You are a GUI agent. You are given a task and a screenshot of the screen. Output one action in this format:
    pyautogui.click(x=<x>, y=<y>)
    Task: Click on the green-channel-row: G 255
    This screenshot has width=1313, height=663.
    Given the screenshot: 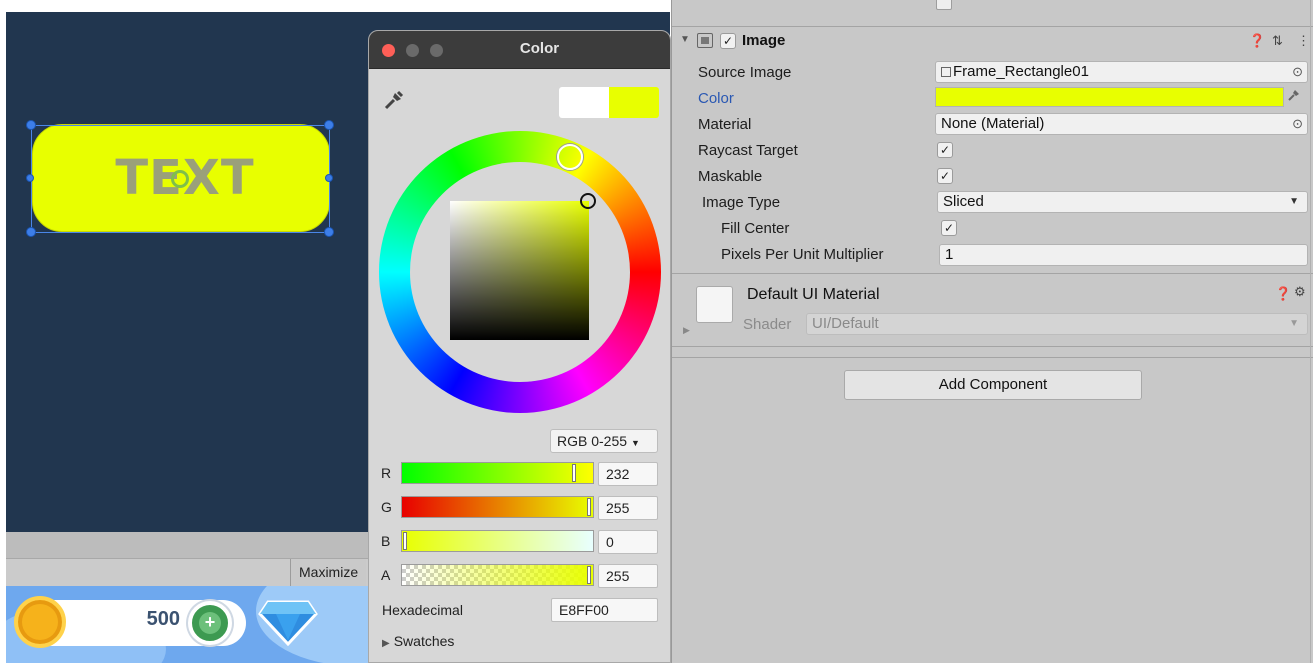 What is the action you would take?
    pyautogui.click(x=519, y=508)
    